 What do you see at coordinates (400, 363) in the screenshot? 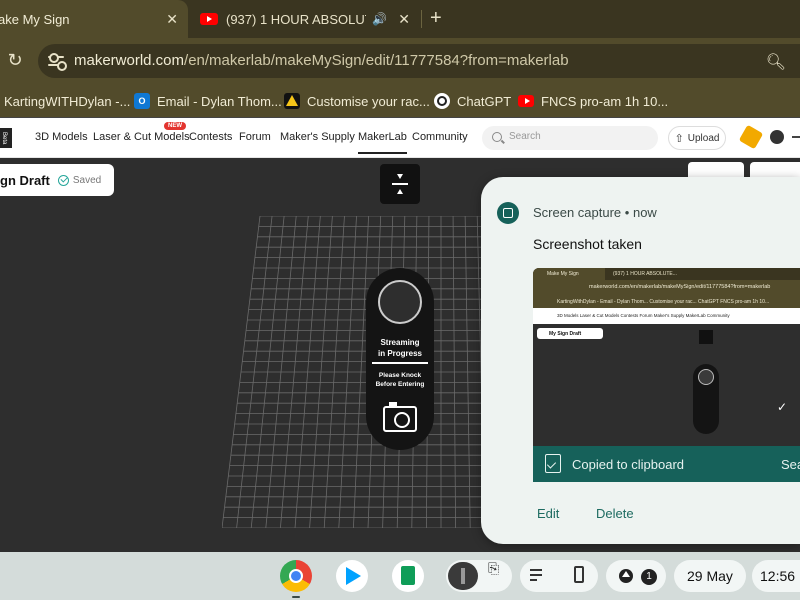
I see `sign-divider` at bounding box center [400, 363].